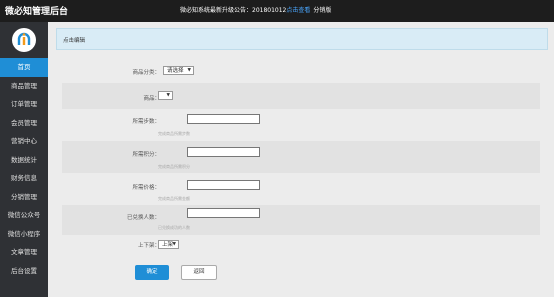 The width and height of the screenshot is (554, 297). Describe the element at coordinates (174, 227) in the screenshot. I see `participants-hint: 已兑换成功的人数` at that location.